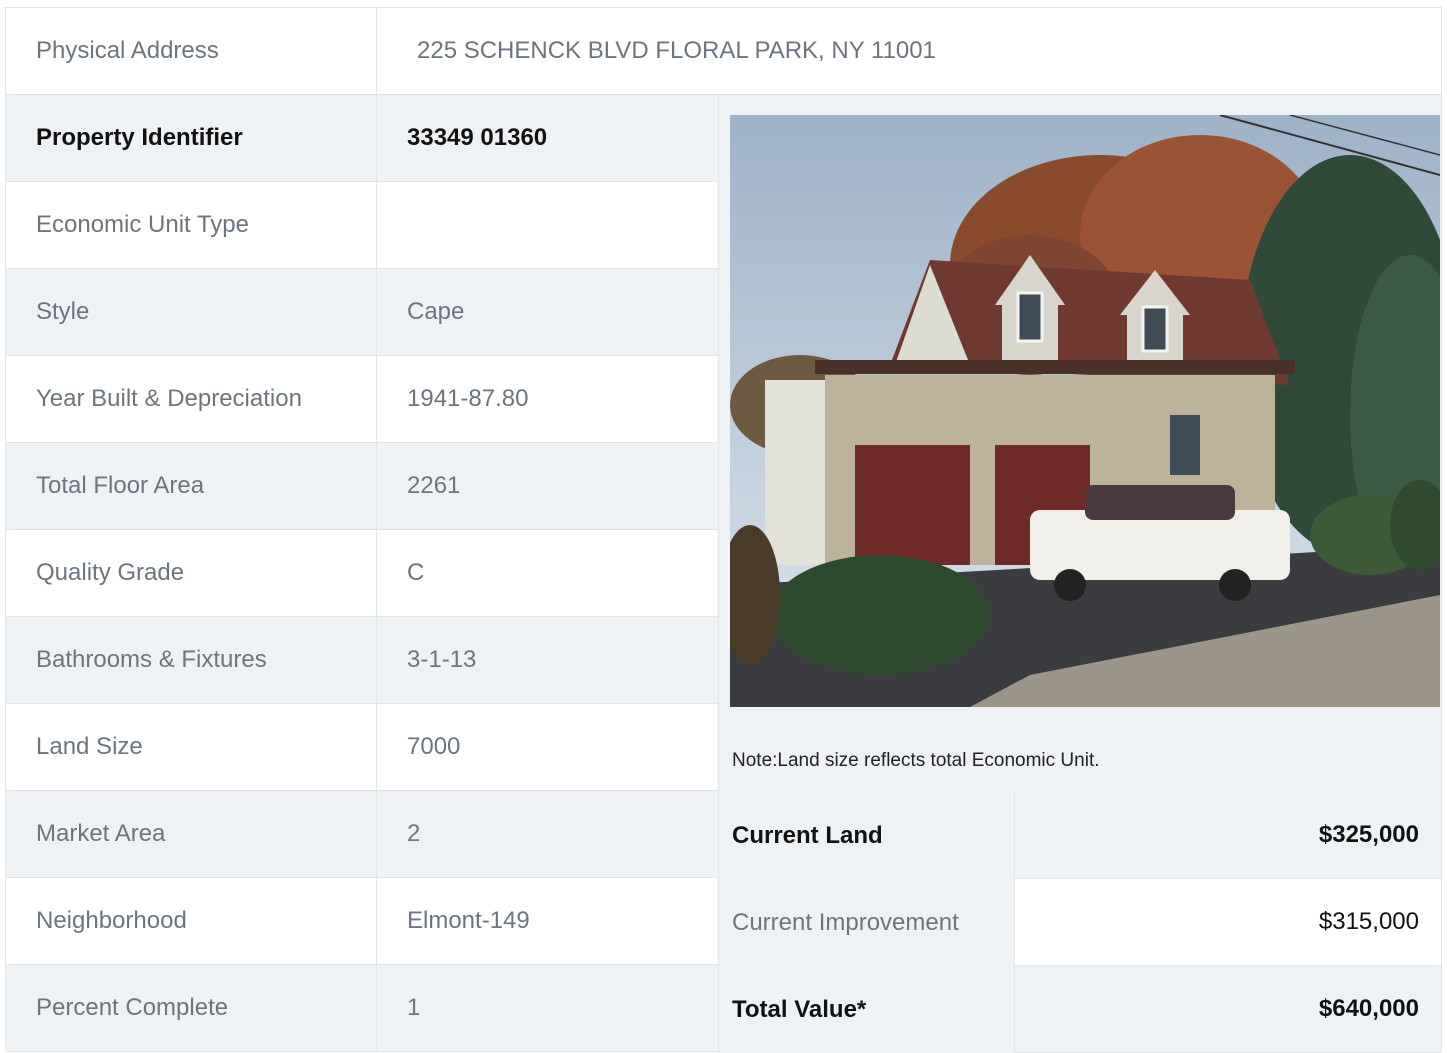 The image size is (1447, 1053). I want to click on row-label: Market Area, so click(191, 834).